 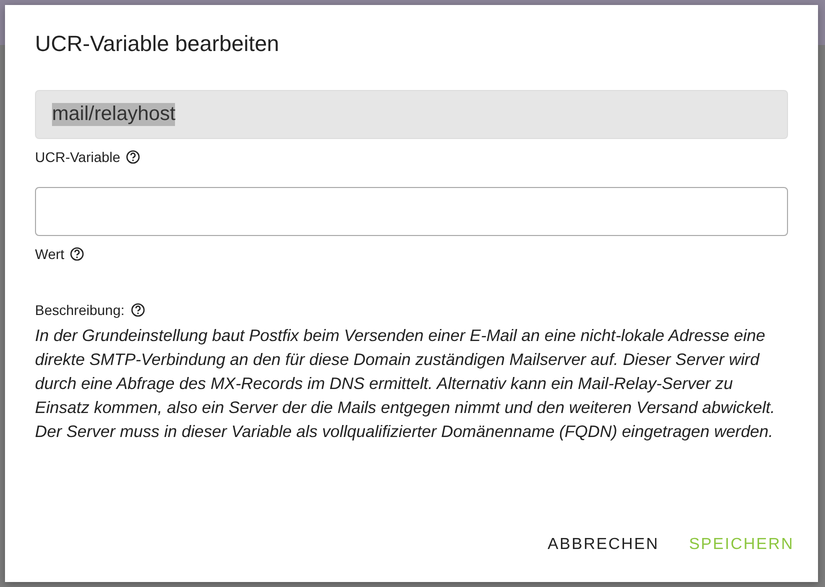 What do you see at coordinates (49, 254) in the screenshot?
I see `field-label: Wert` at bounding box center [49, 254].